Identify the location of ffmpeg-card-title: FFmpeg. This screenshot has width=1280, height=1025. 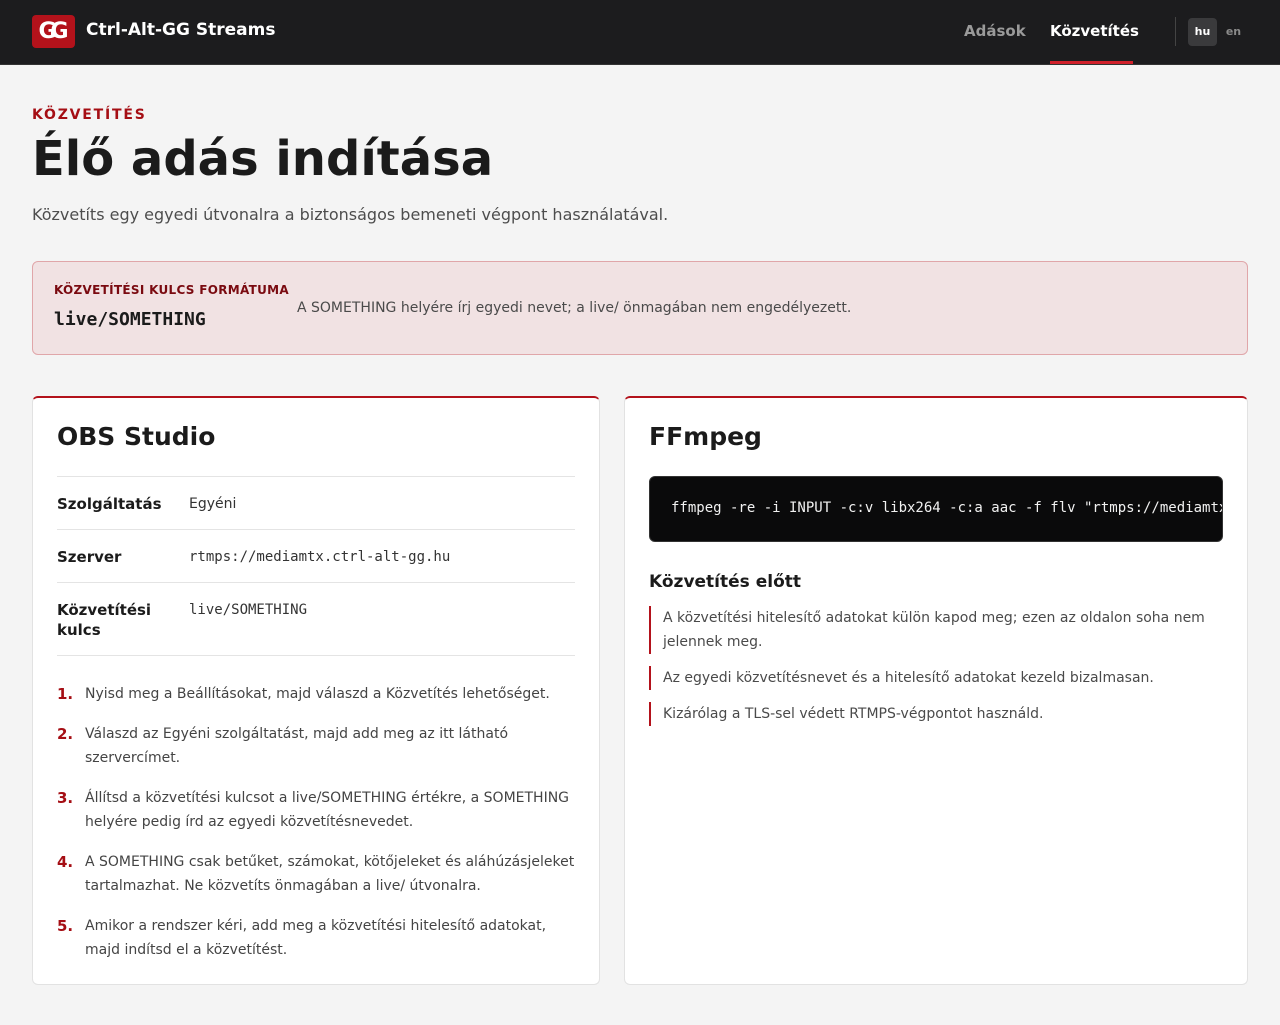
(705, 436).